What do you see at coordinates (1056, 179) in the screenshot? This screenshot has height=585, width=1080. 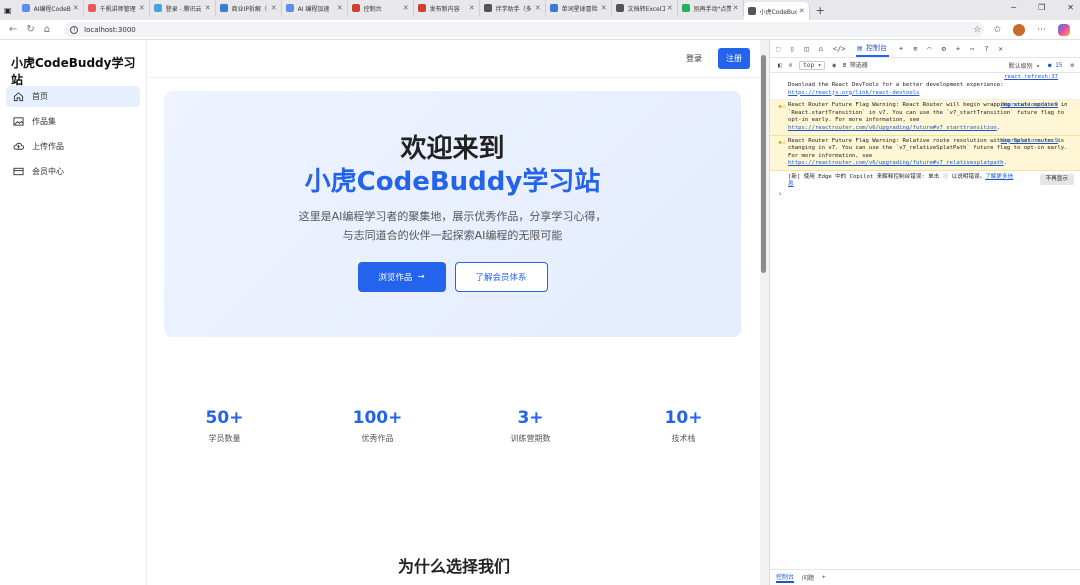 I see `dont-show-again-button: 不再显示` at bounding box center [1056, 179].